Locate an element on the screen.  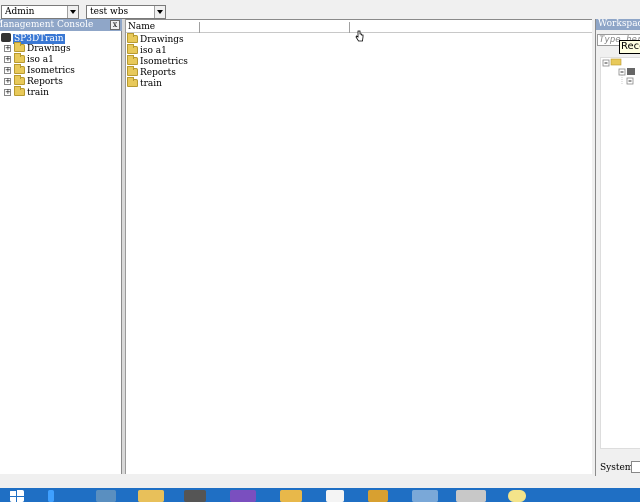
tab-next is located at coordinates (635, 467).